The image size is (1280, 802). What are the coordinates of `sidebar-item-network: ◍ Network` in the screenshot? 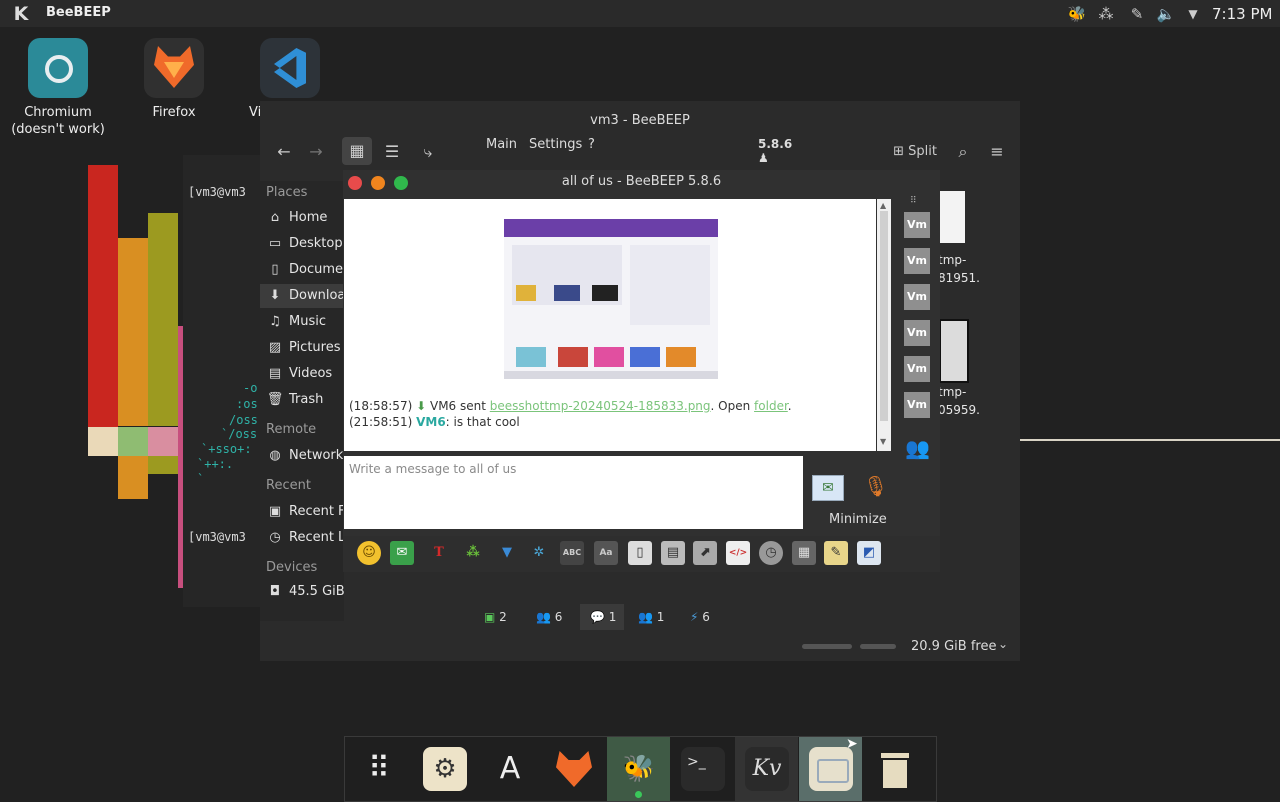 It's located at (302, 456).